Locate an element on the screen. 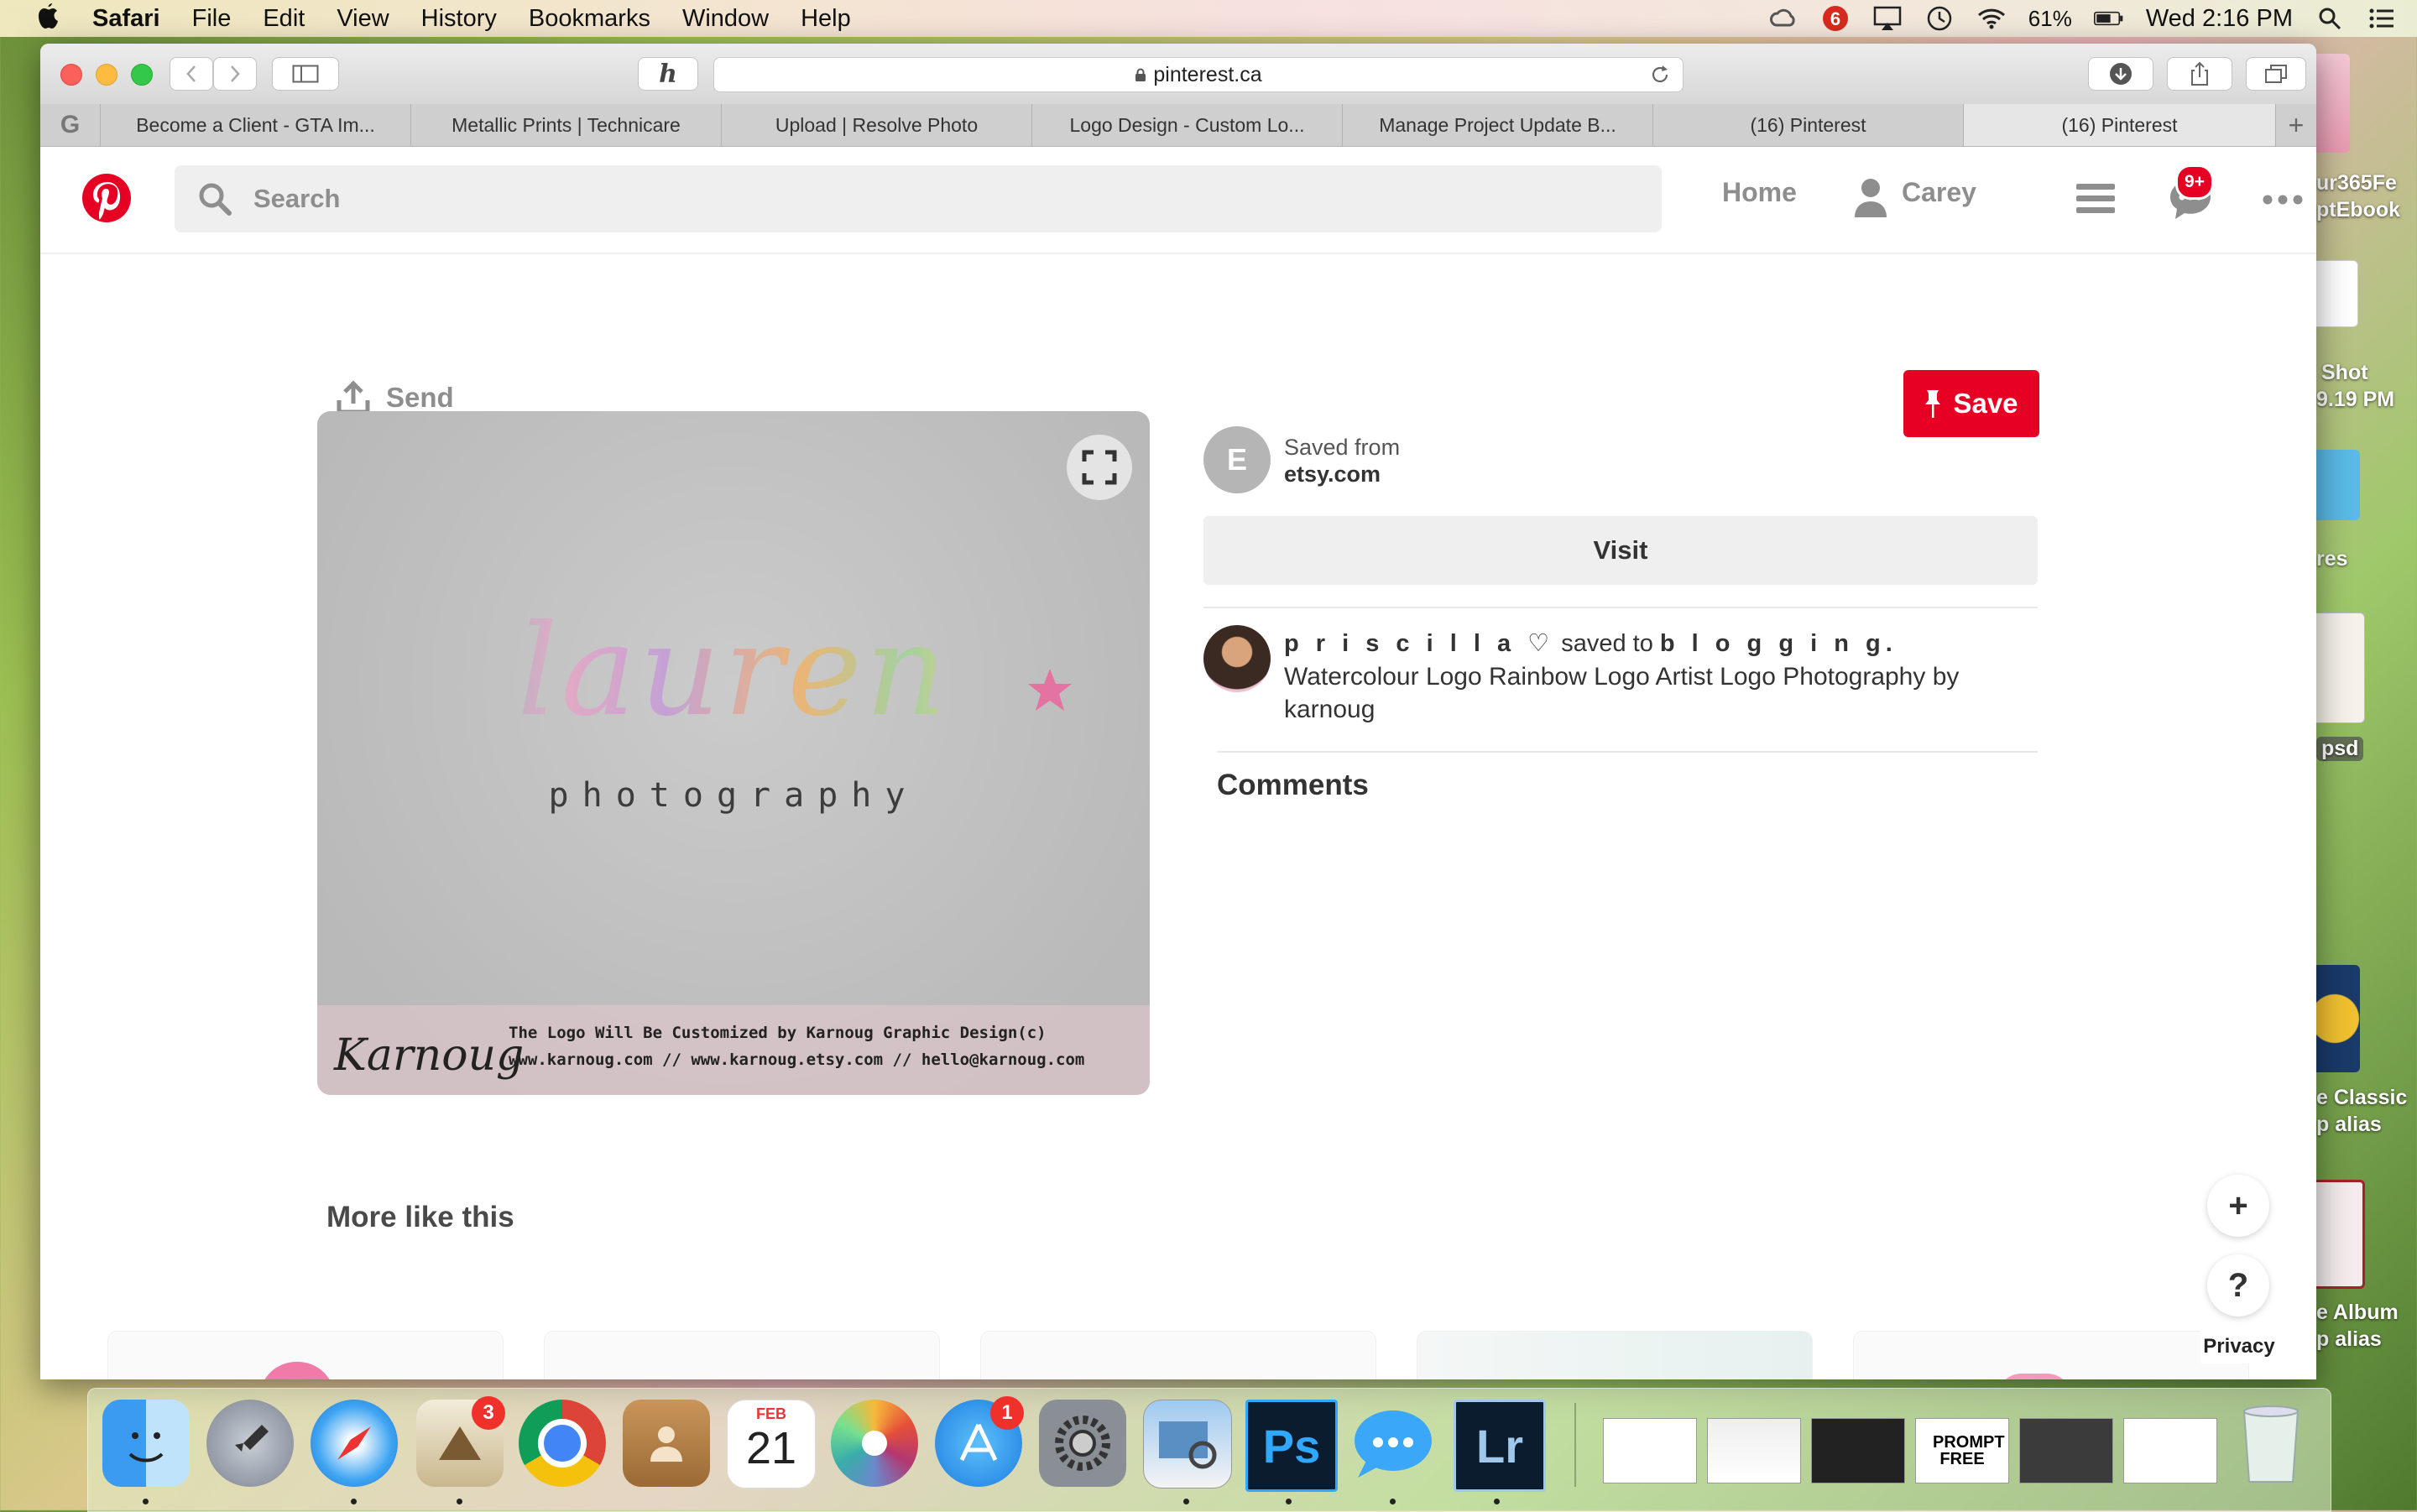 The image size is (2417, 1512). tab: Metallic Prints | Technicare is located at coordinates (566, 125).